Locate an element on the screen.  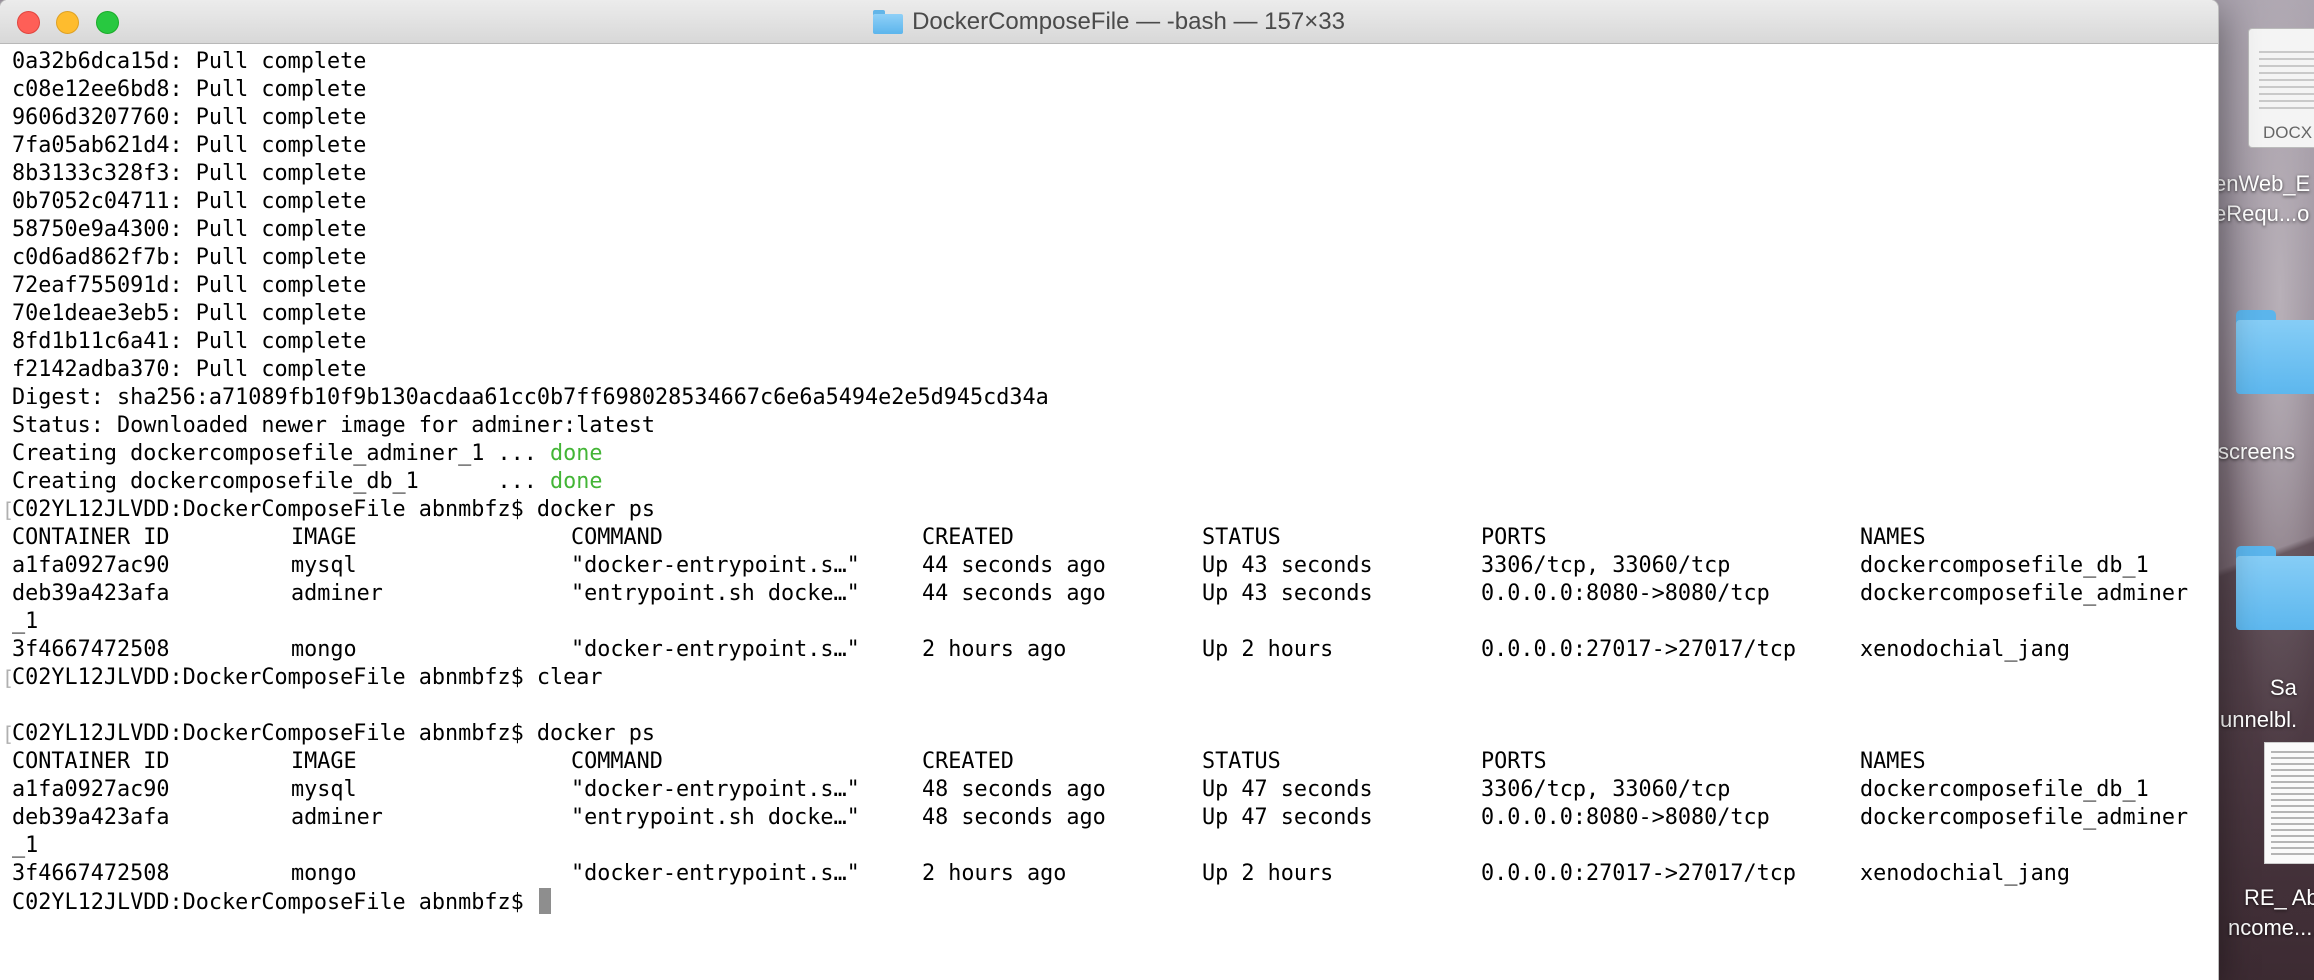
title-bar: DockerComposeFile — -bash — 157×33 is located at coordinates (1109, 22).